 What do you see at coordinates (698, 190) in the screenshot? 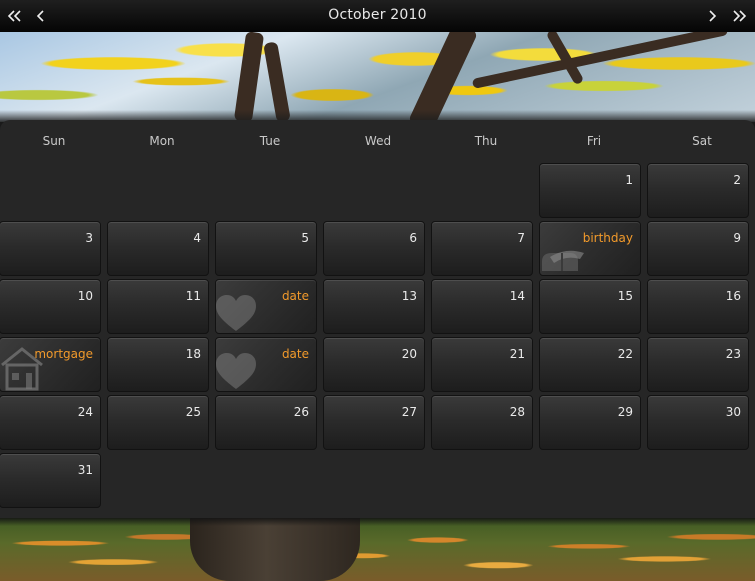
I see `day-cell: 2` at bounding box center [698, 190].